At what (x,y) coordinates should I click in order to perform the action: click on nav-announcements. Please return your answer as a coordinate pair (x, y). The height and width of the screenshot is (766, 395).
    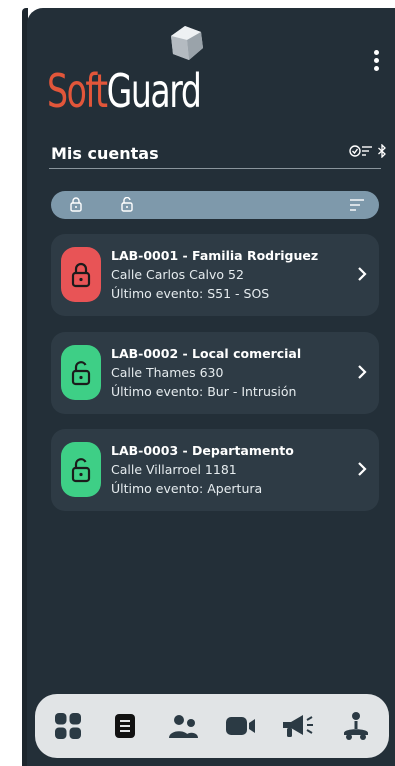
    Looking at the image, I should click on (298, 726).